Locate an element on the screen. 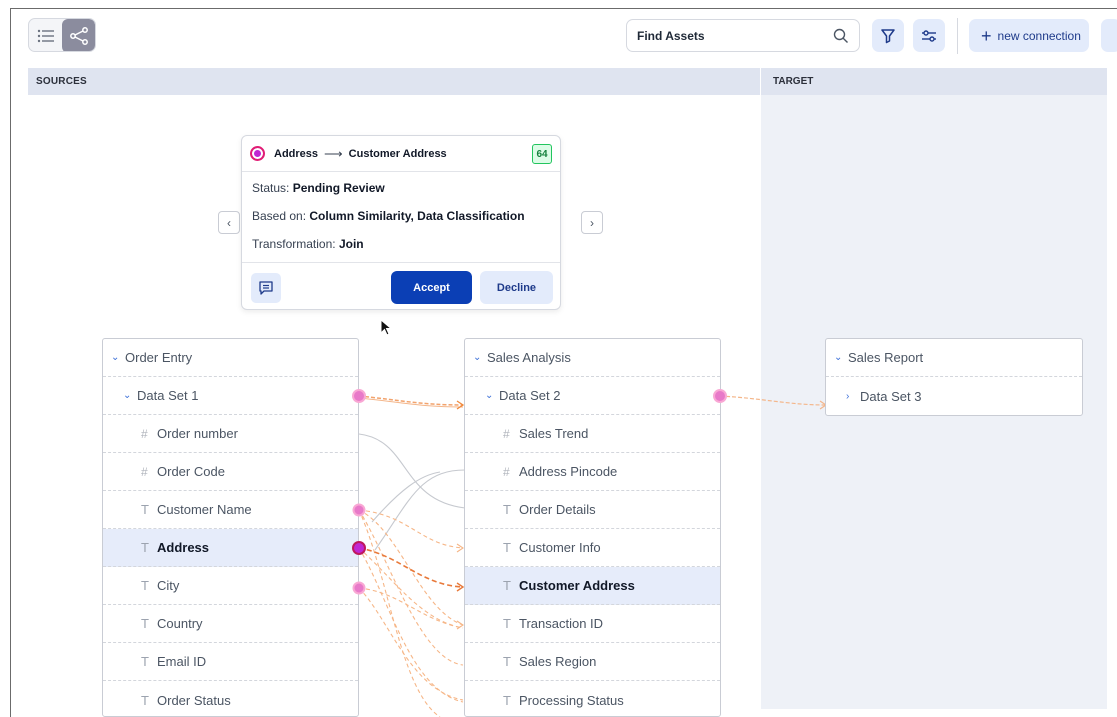 The image size is (1117, 717). new-connection-button: + new connection is located at coordinates (1029, 35).